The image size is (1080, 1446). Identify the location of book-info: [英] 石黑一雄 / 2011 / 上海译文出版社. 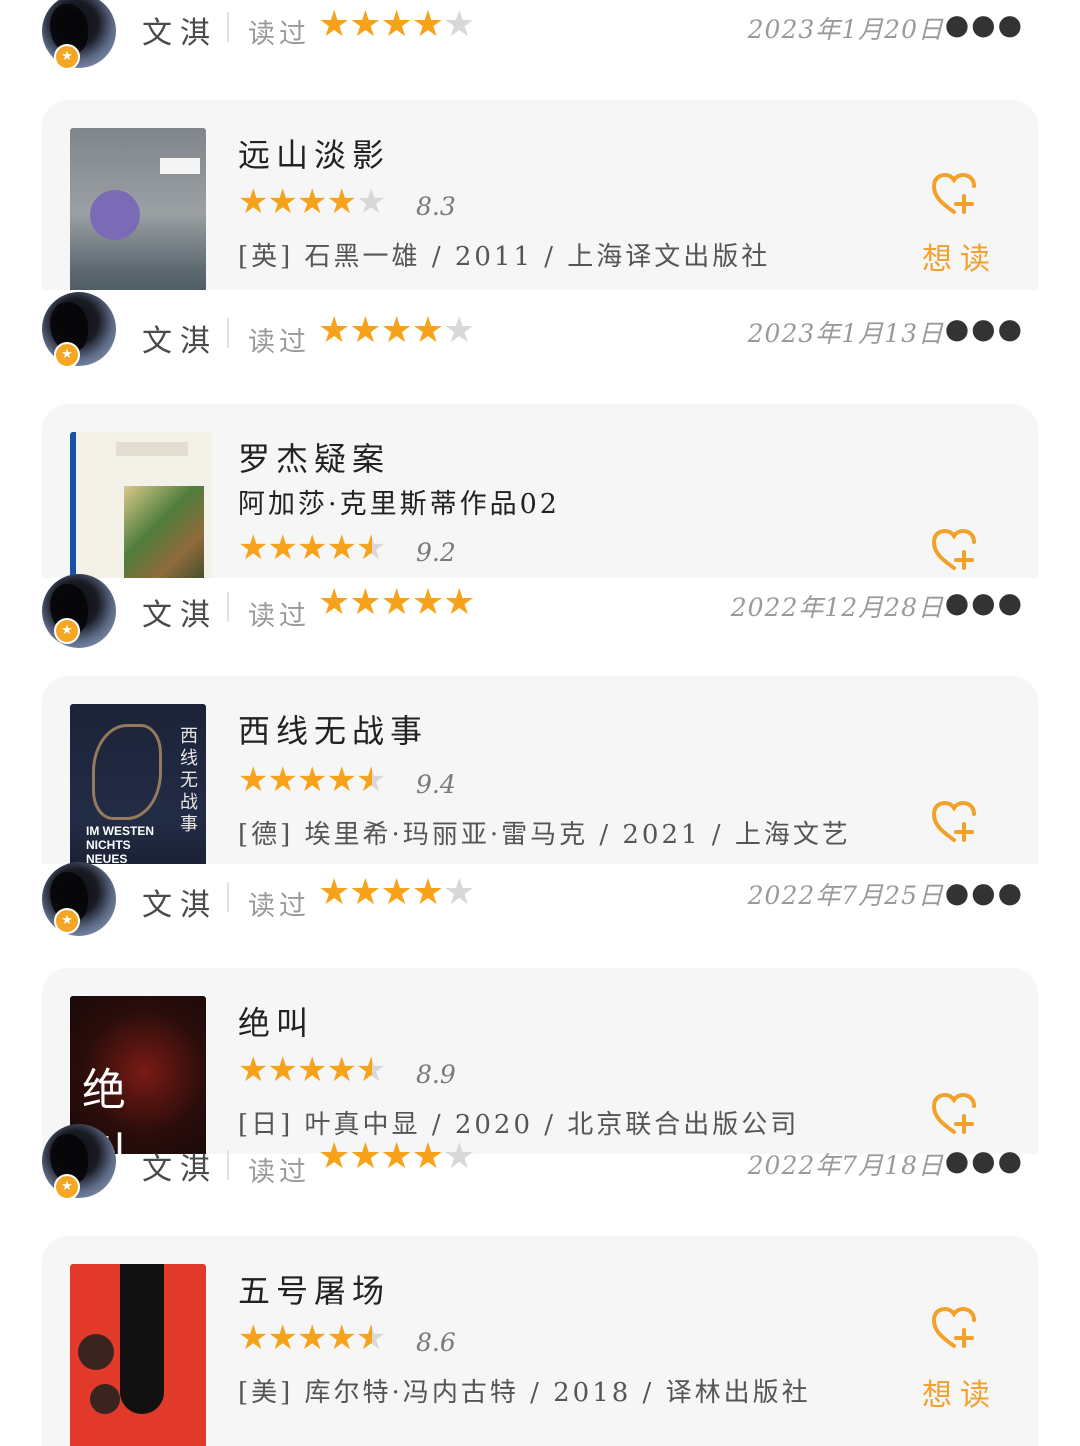
(504, 257).